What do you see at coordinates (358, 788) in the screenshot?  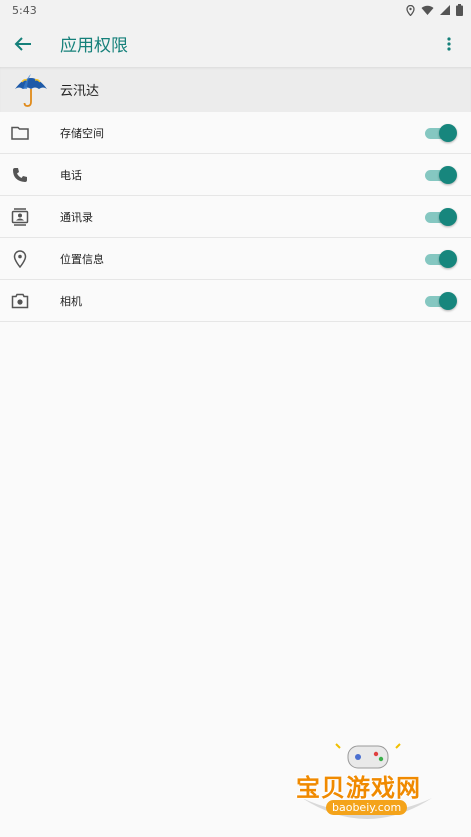 I see `watermark-title: 宝贝游戏网` at bounding box center [358, 788].